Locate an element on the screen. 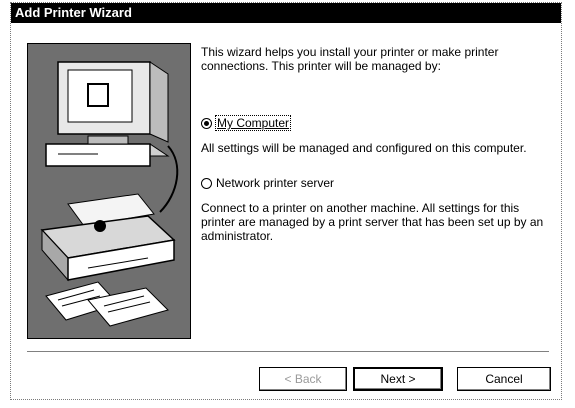  button-separator is located at coordinates (288, 352).